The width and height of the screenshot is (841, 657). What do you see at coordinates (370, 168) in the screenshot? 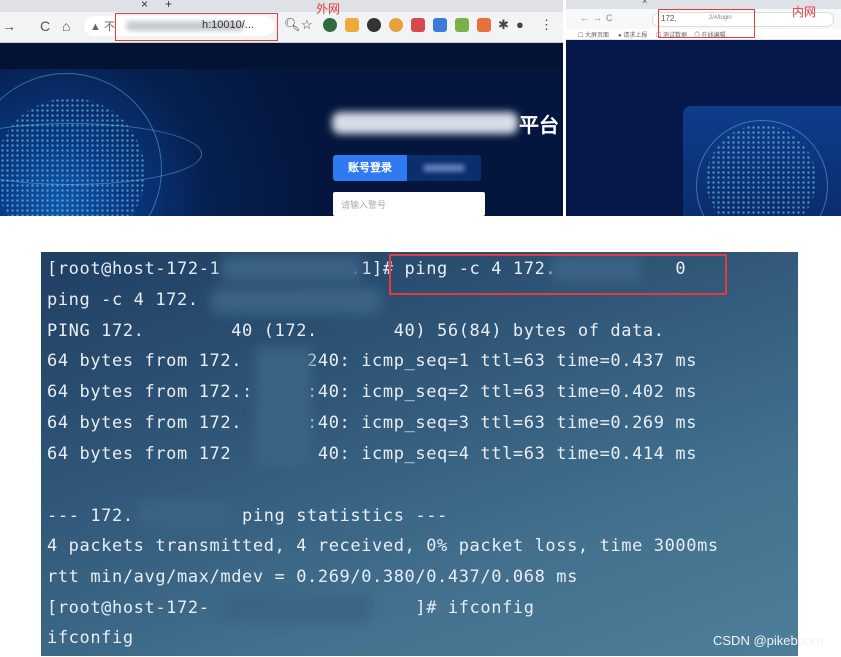
I see `tab-account-login: 账号登录` at bounding box center [370, 168].